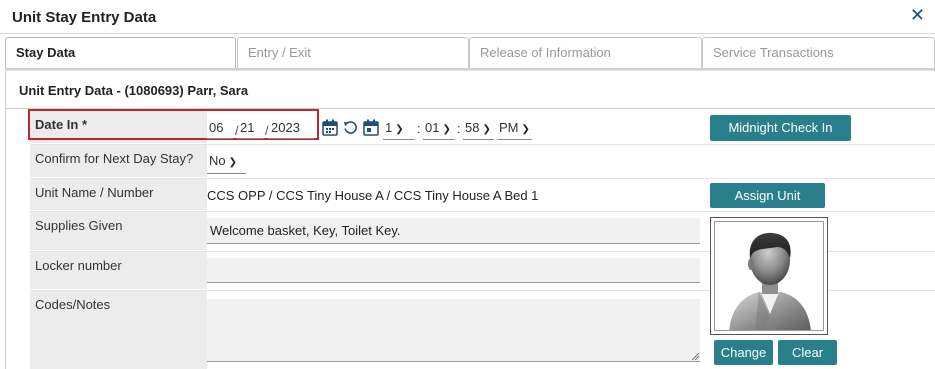 The height and width of the screenshot is (369, 935). Describe the element at coordinates (770, 281) in the screenshot. I see `person-silhouette-icon` at that location.